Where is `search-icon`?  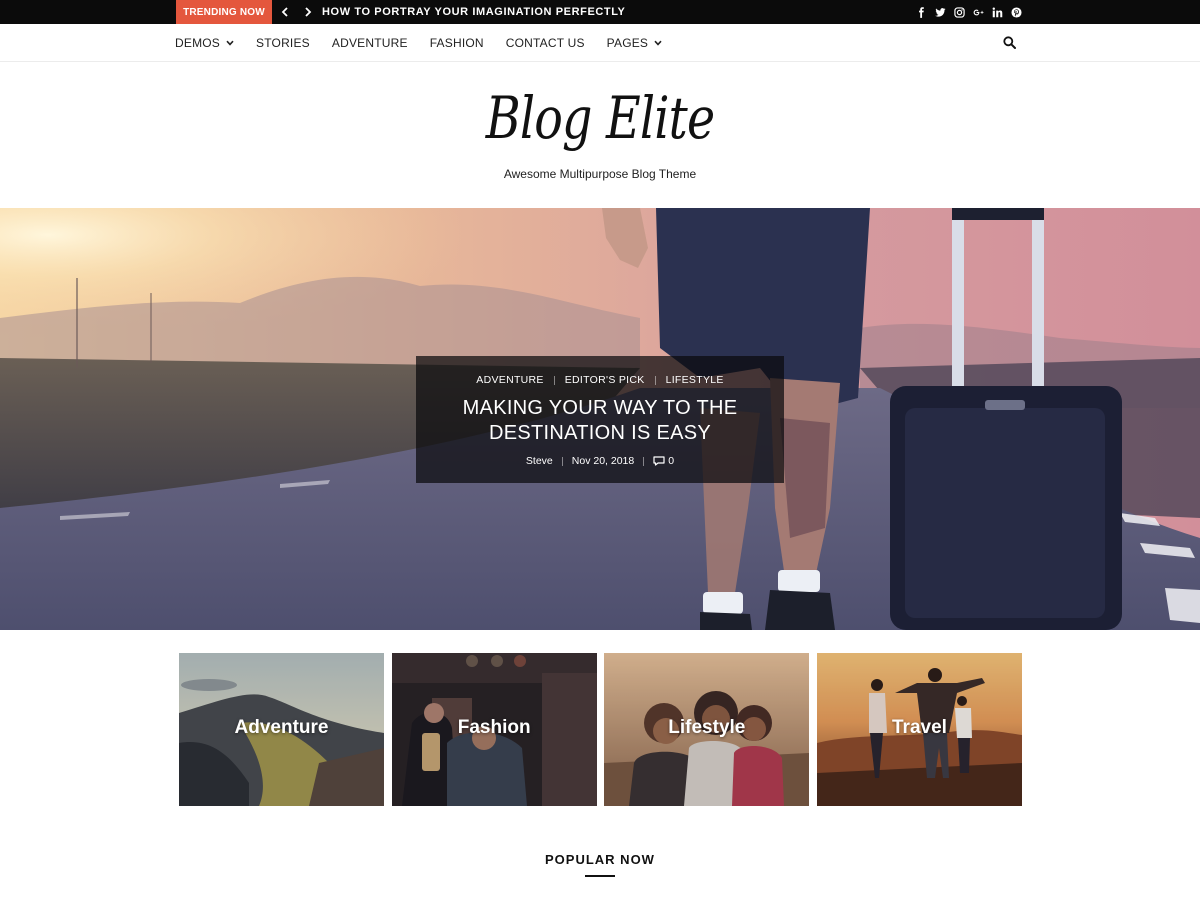
search-icon is located at coordinates (1009, 42).